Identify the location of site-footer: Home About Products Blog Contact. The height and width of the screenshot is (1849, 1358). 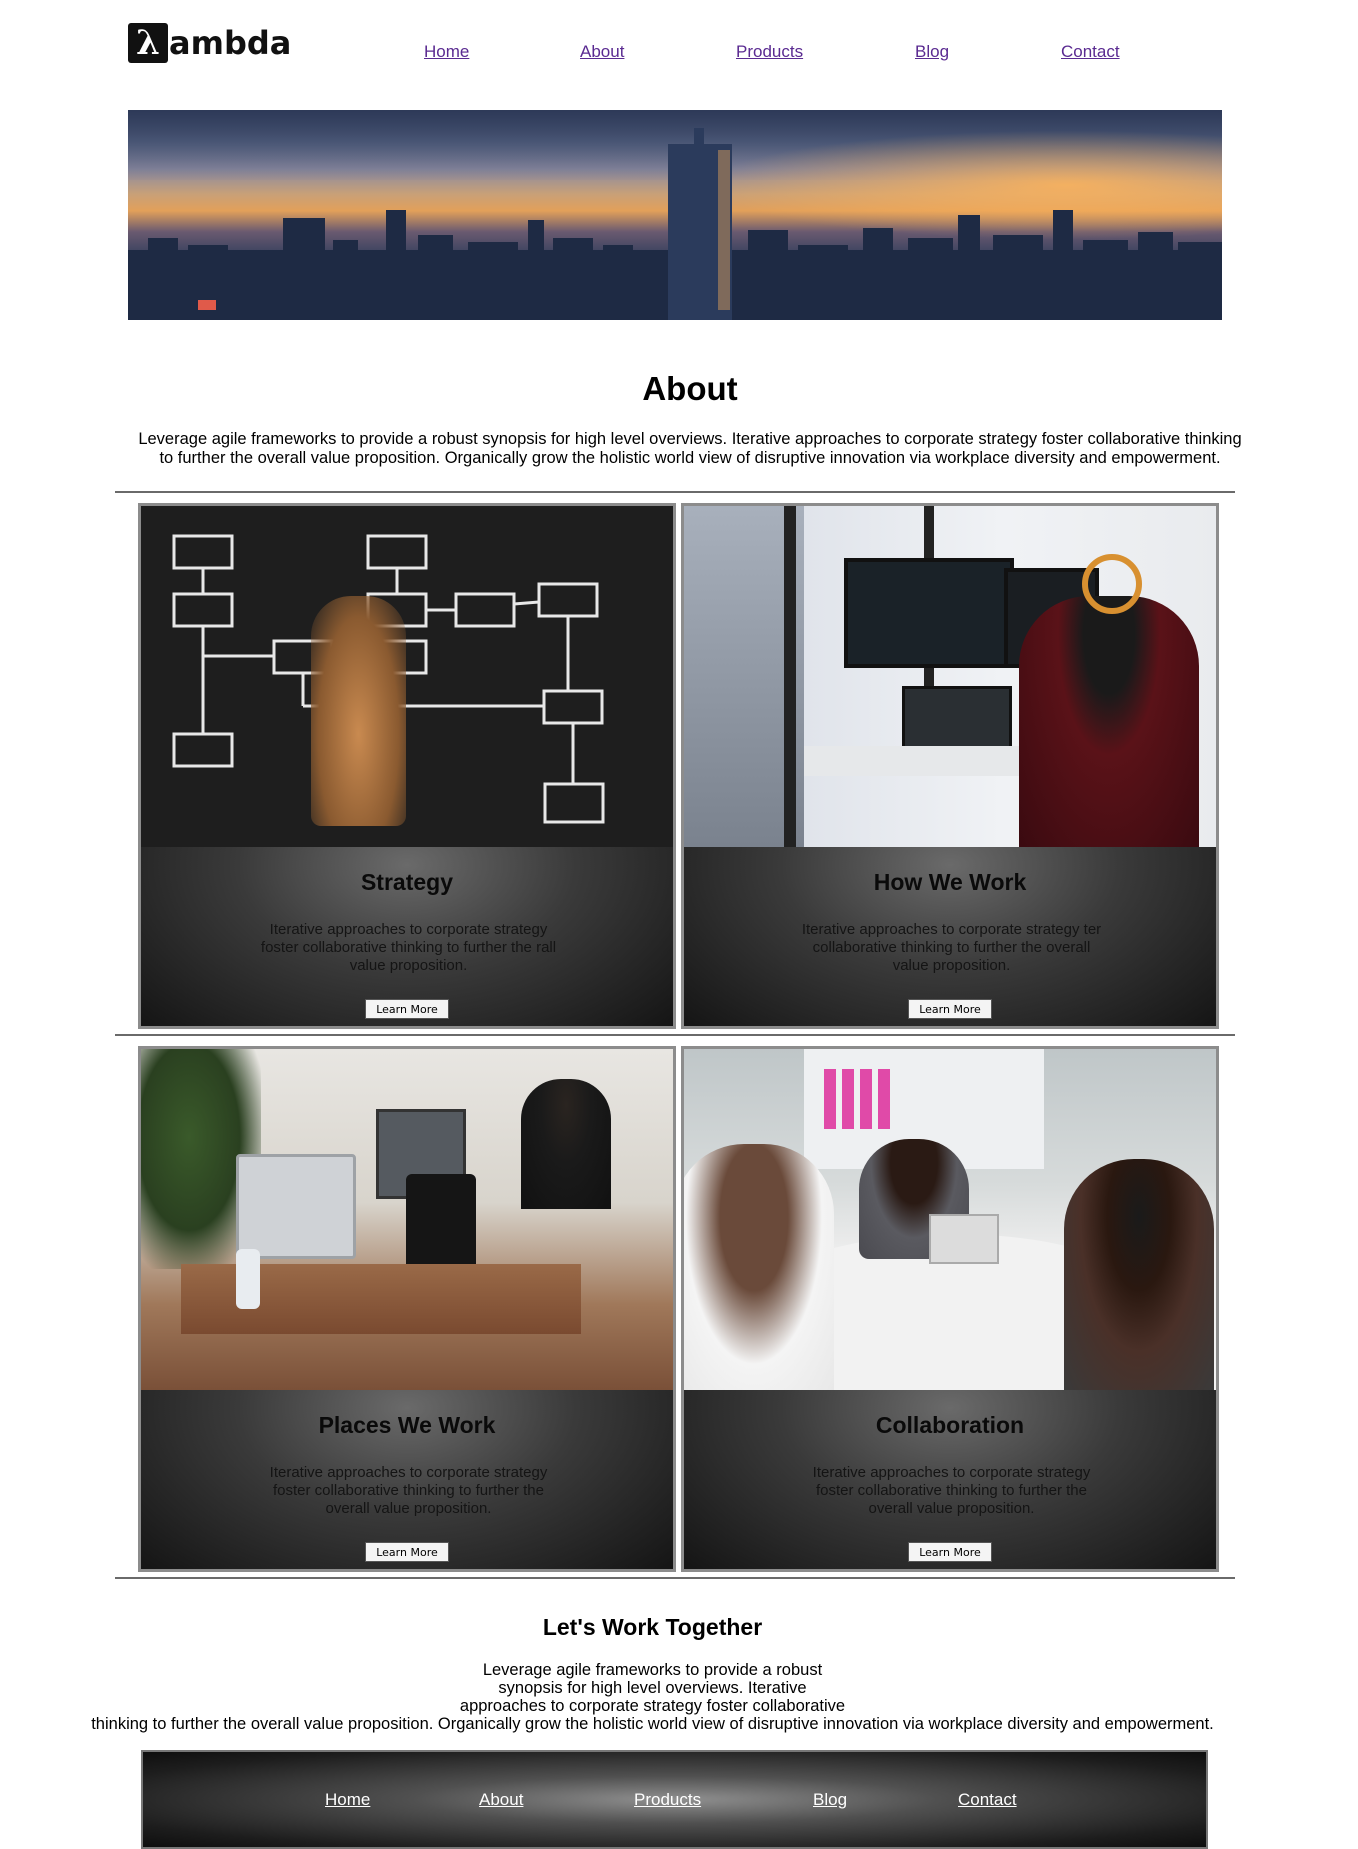
(674, 1799).